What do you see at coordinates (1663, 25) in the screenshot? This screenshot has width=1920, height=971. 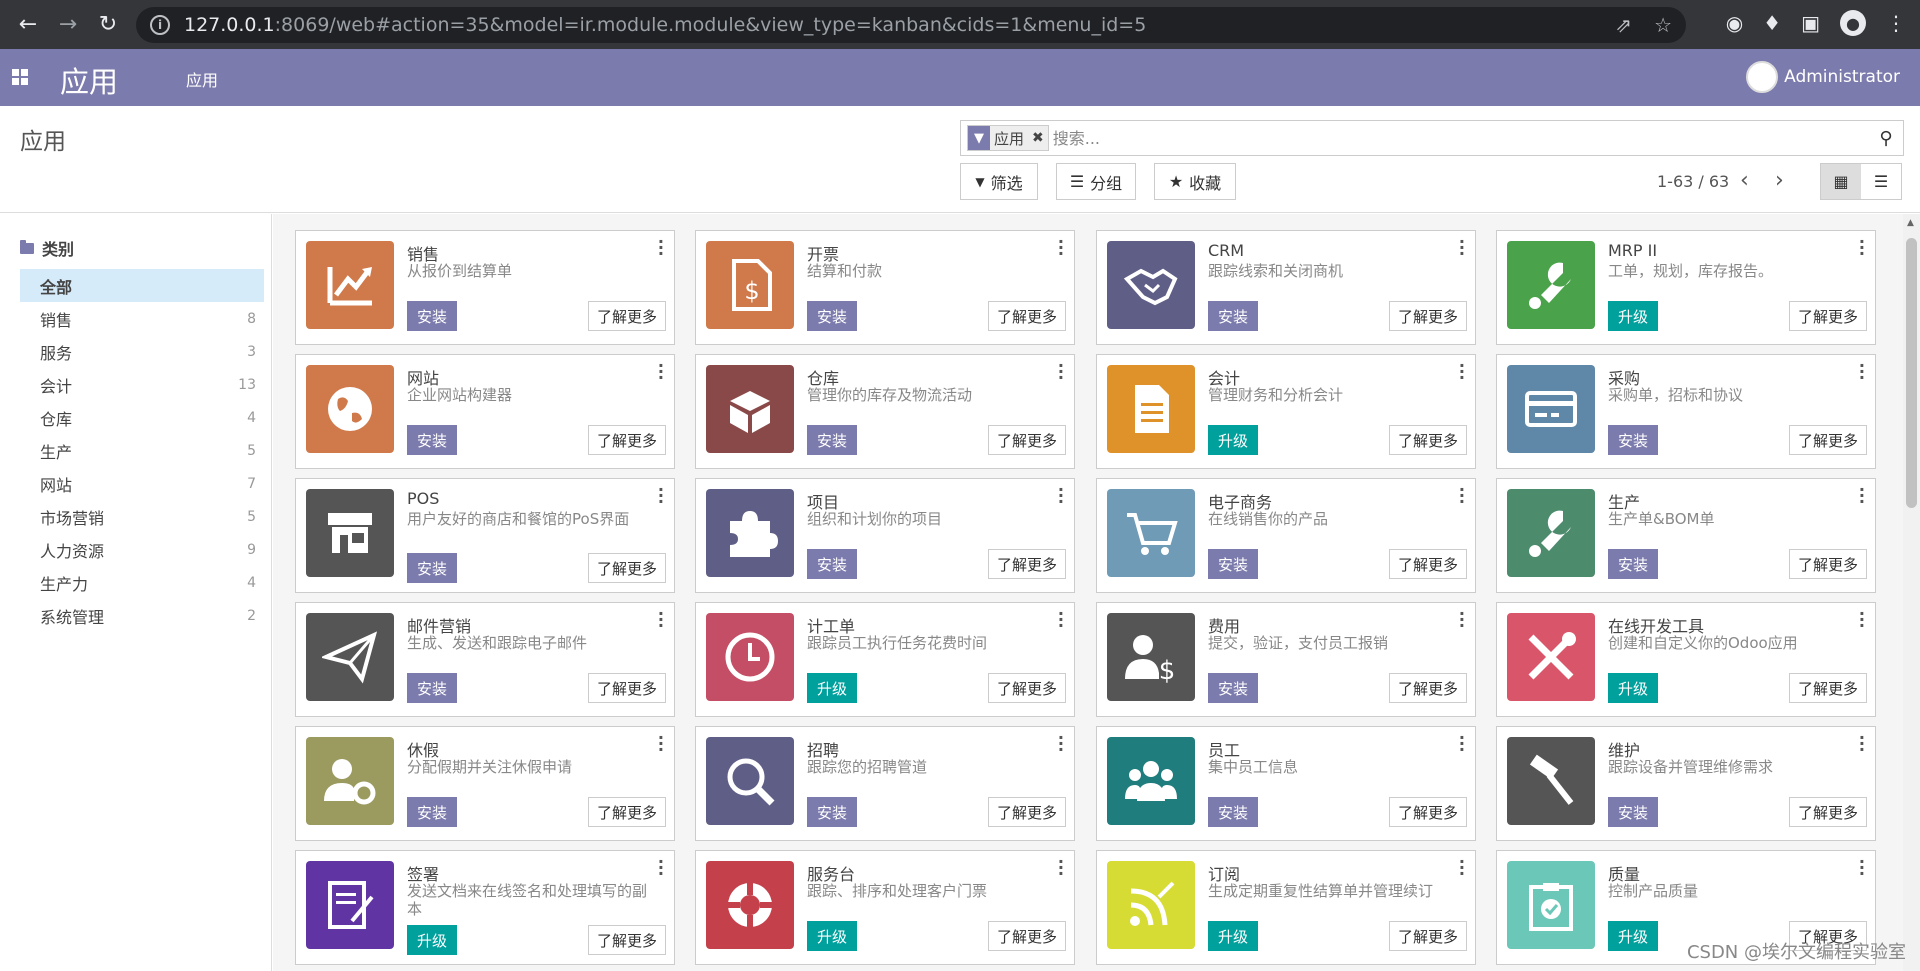 I see `bookmark-star-icon: ☆` at bounding box center [1663, 25].